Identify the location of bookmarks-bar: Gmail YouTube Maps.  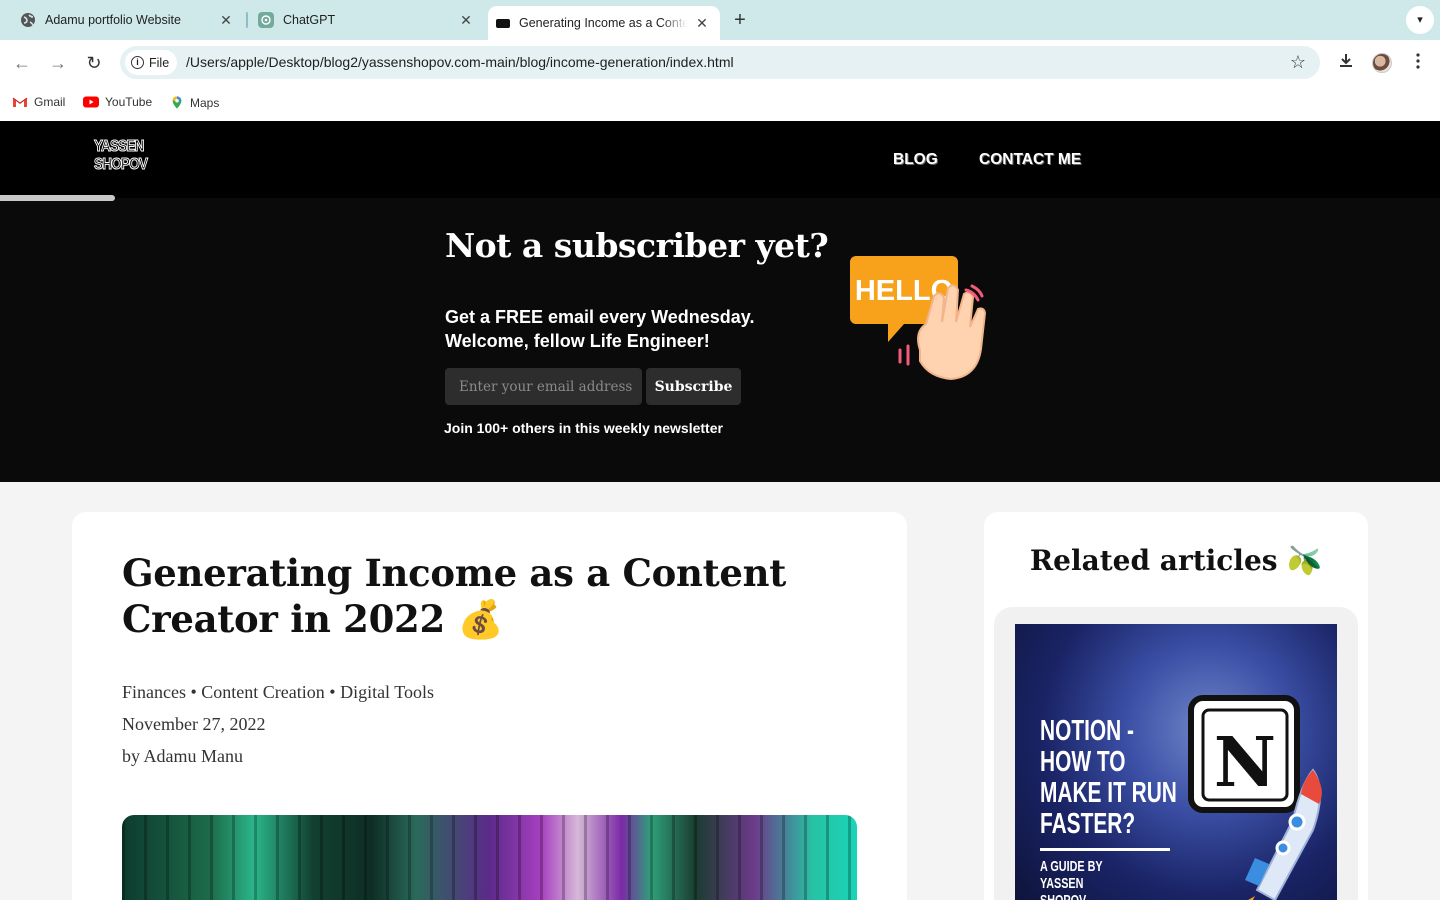
(720, 103).